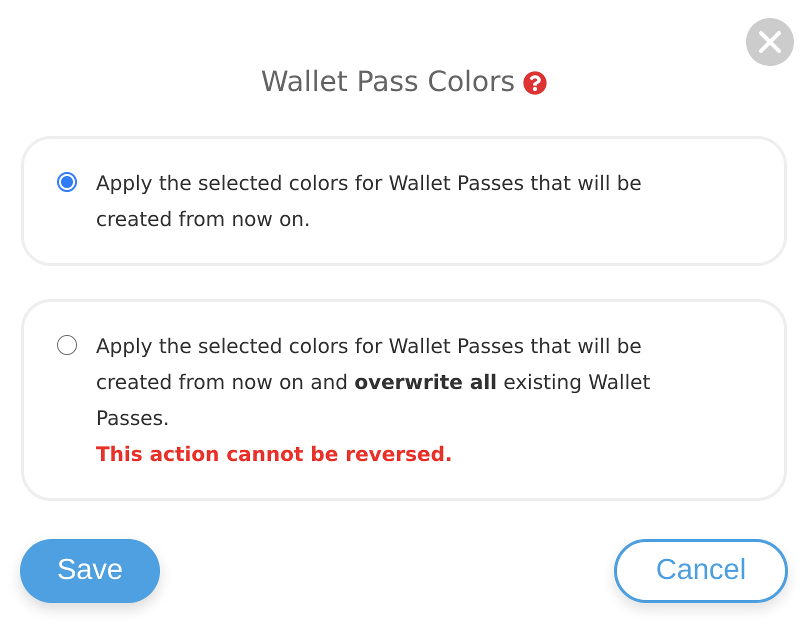 Image resolution: width=808 pixels, height=628 pixels. Describe the element at coordinates (369, 201) in the screenshot. I see `option-text: Apply the selected colors for Wallet Passes that will be created from now on.` at that location.